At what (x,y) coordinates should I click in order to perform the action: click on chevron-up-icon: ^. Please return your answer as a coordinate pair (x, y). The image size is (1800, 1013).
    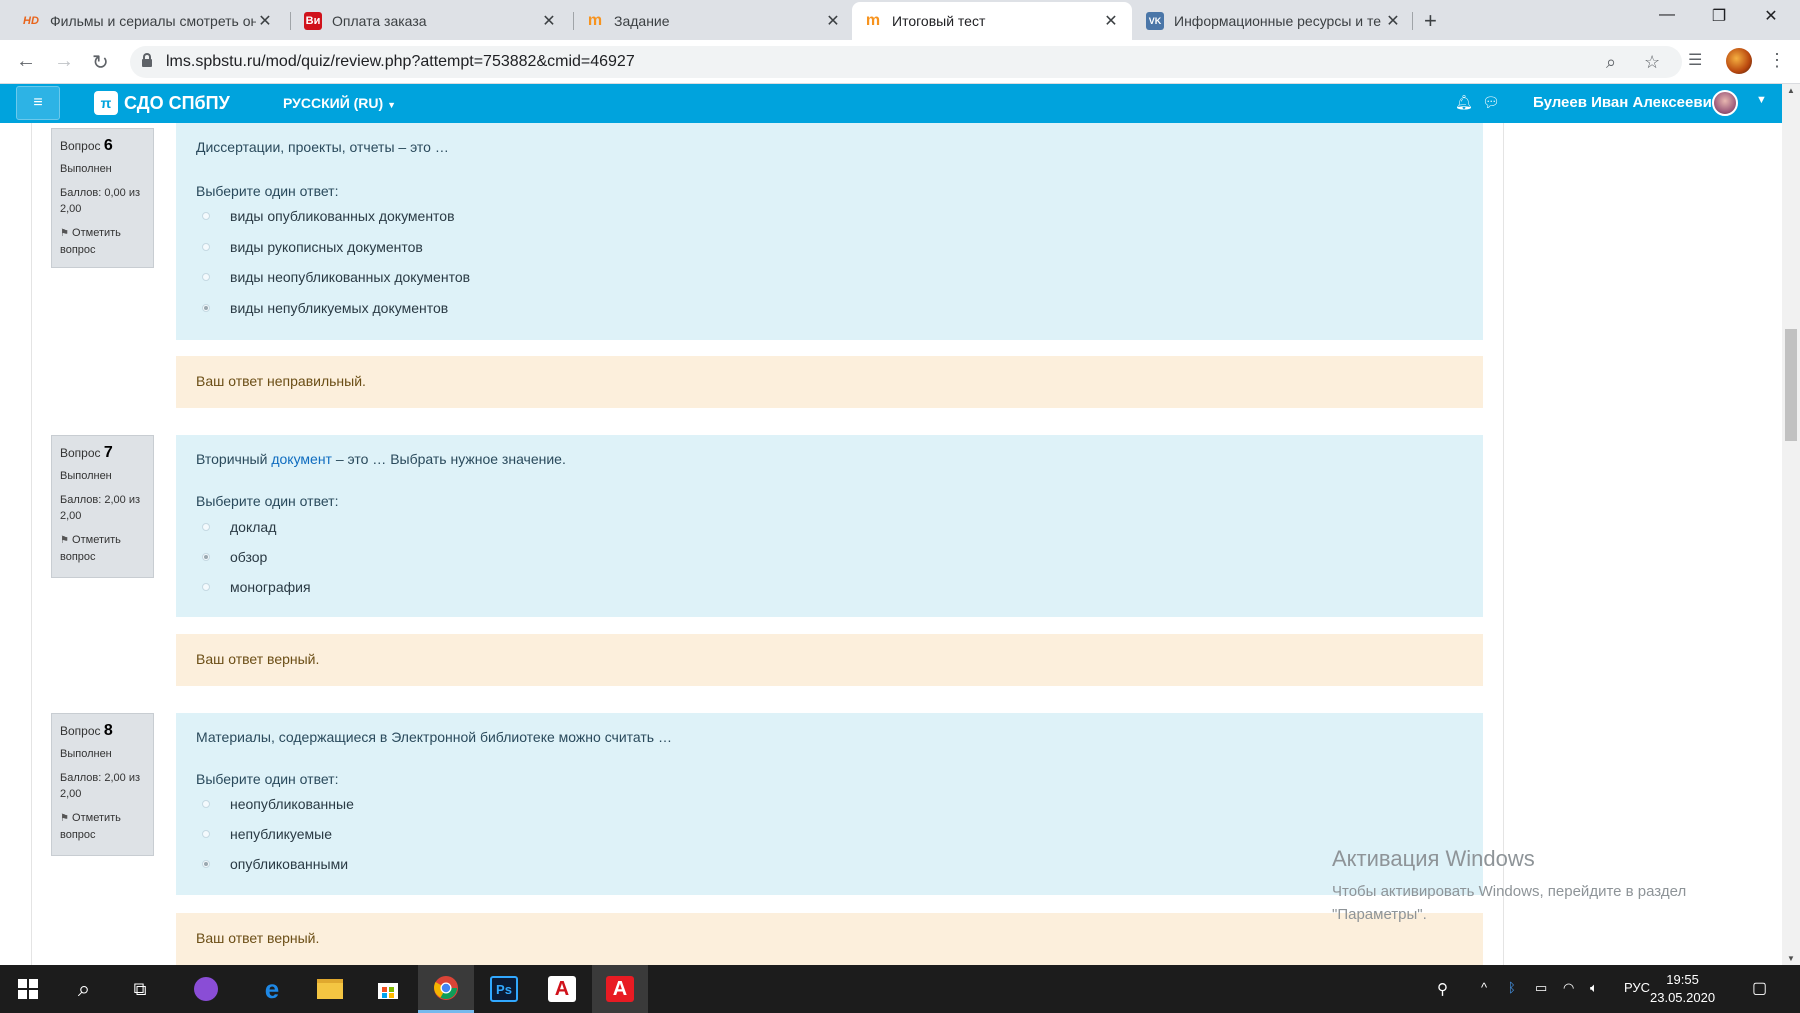
    Looking at the image, I should click on (1484, 987).